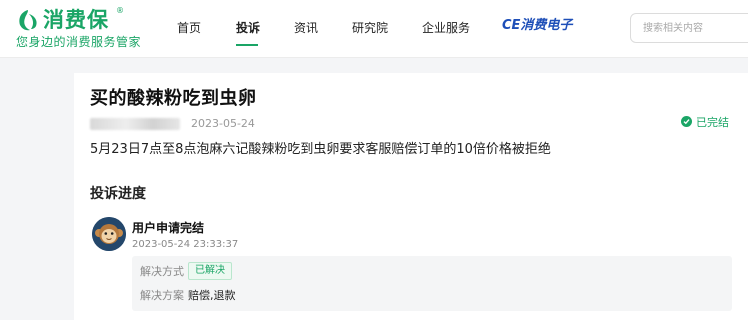  Describe the element at coordinates (185, 244) in the screenshot. I see `step-timestamp: 2023-05-24 23:33:37` at that location.